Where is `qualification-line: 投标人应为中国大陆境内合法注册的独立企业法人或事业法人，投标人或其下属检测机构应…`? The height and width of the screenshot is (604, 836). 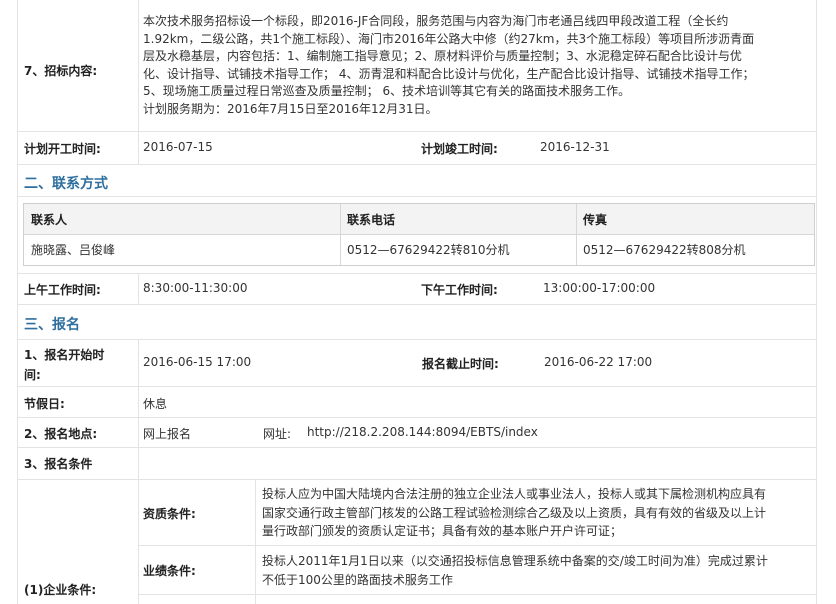
qualification-line: 投标人应为中国大陆境内合法注册的独立企业法人或事业法人，投标人或其下属检测机构应… is located at coordinates (514, 494).